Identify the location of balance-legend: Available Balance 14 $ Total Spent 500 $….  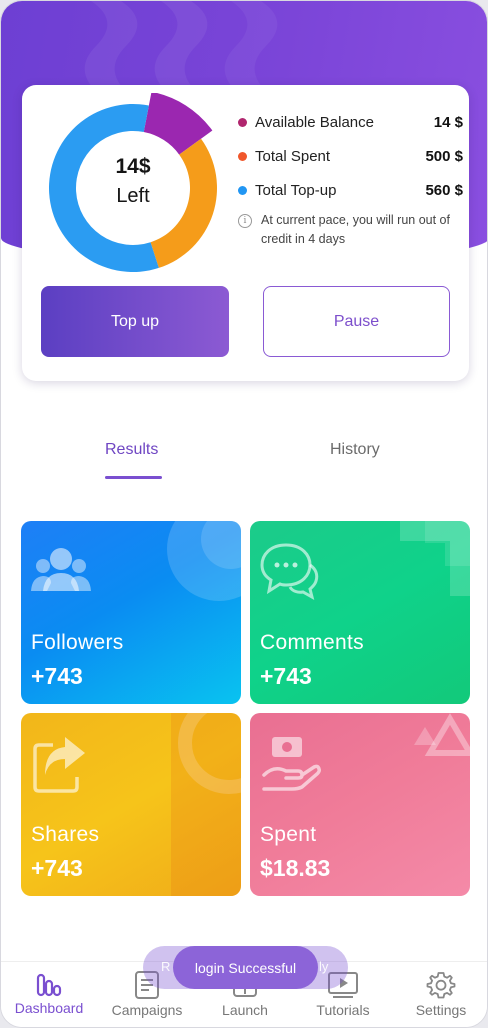
(350, 177).